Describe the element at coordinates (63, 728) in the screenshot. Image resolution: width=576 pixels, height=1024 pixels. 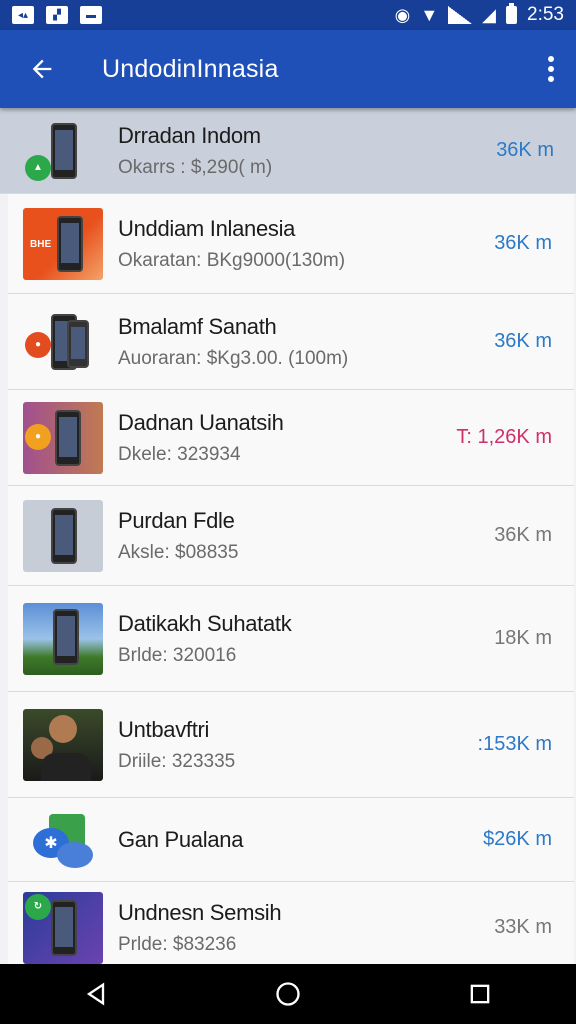
I see `person-face` at that location.